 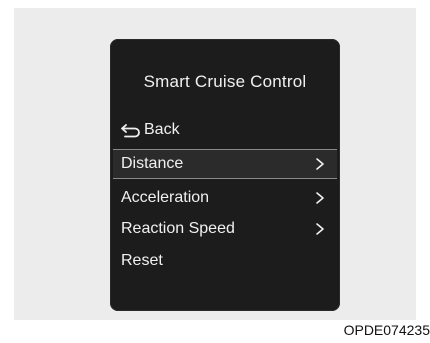 What do you see at coordinates (165, 197) in the screenshot?
I see `menu-item-label: Acceleration` at bounding box center [165, 197].